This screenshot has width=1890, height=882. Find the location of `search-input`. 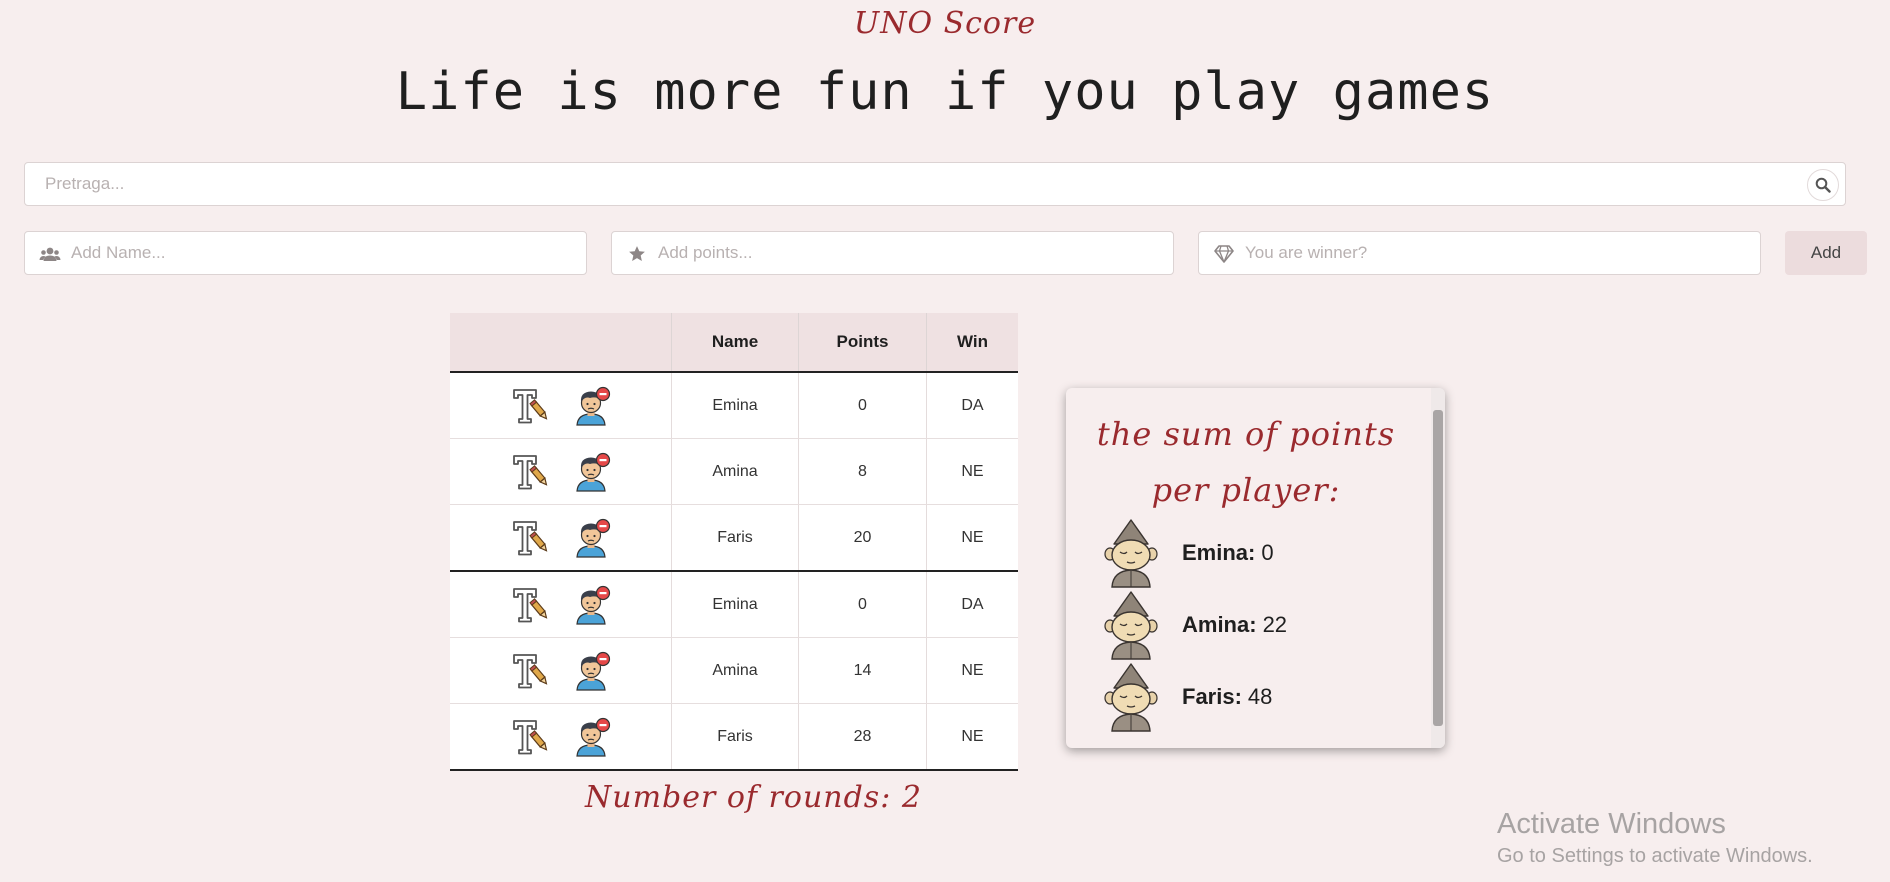

search-input is located at coordinates (914, 184).